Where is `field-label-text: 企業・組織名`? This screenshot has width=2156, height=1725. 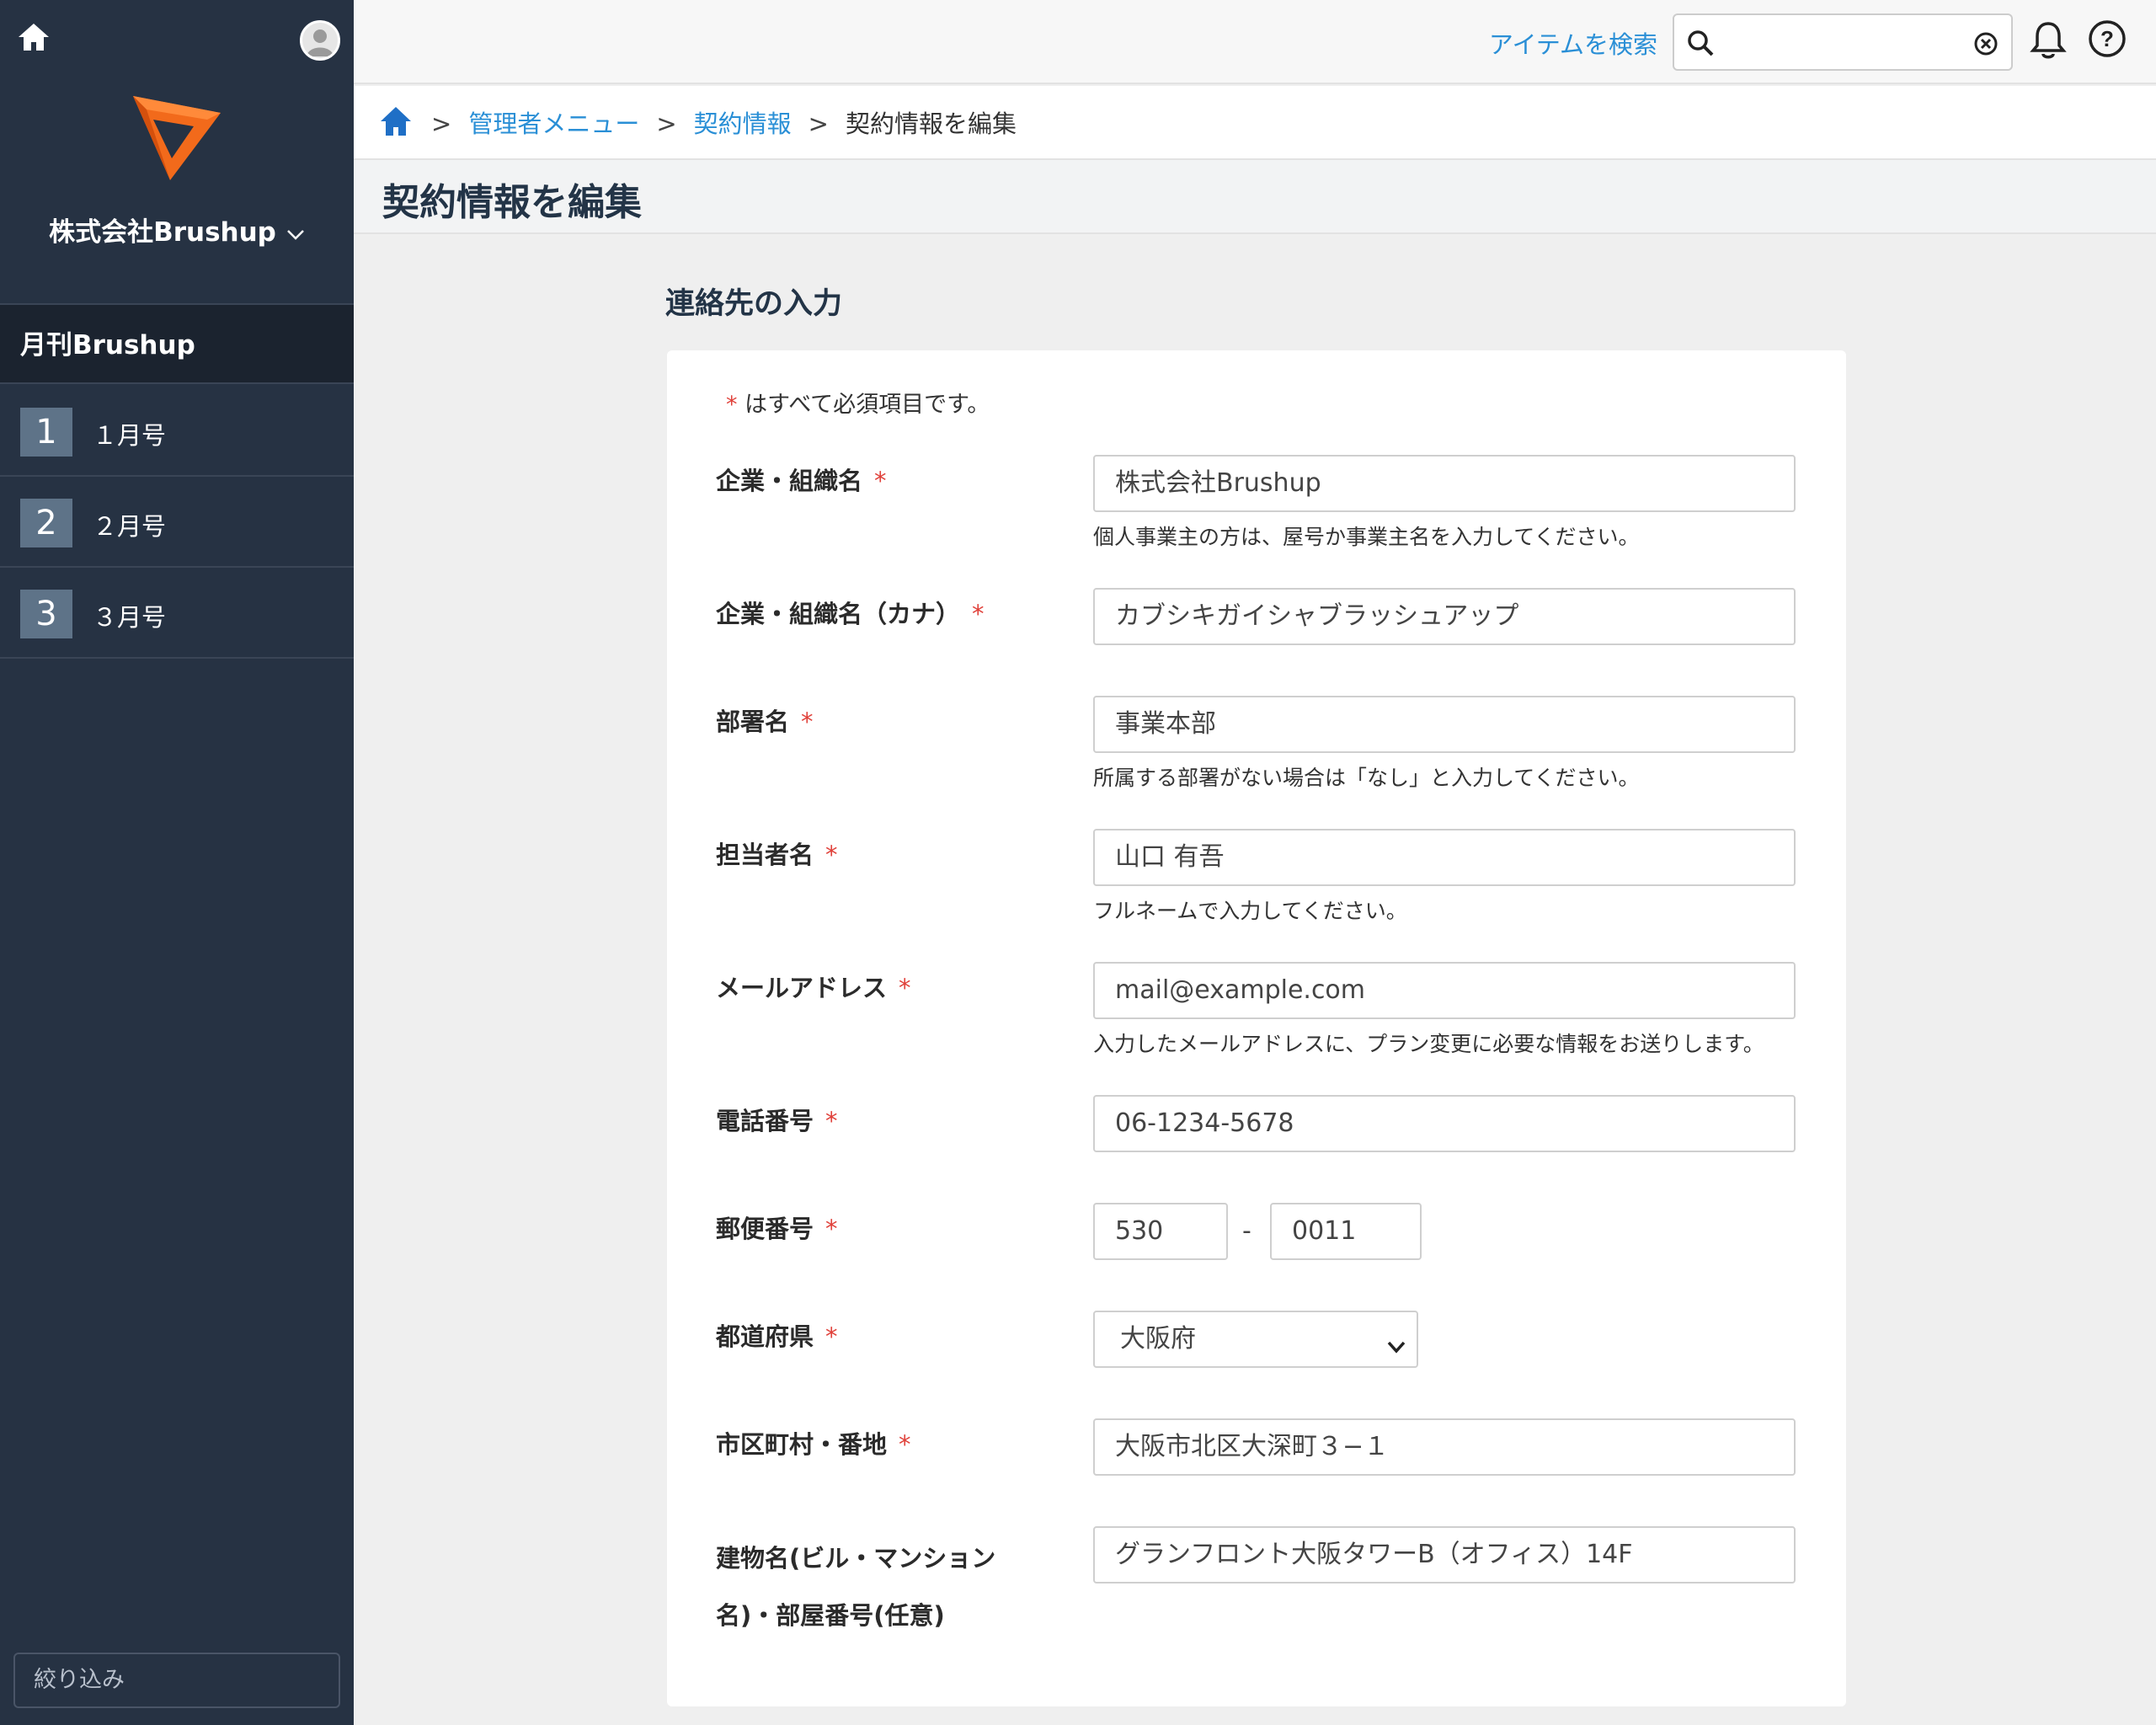 field-label-text: 企業・組織名 is located at coordinates (789, 481).